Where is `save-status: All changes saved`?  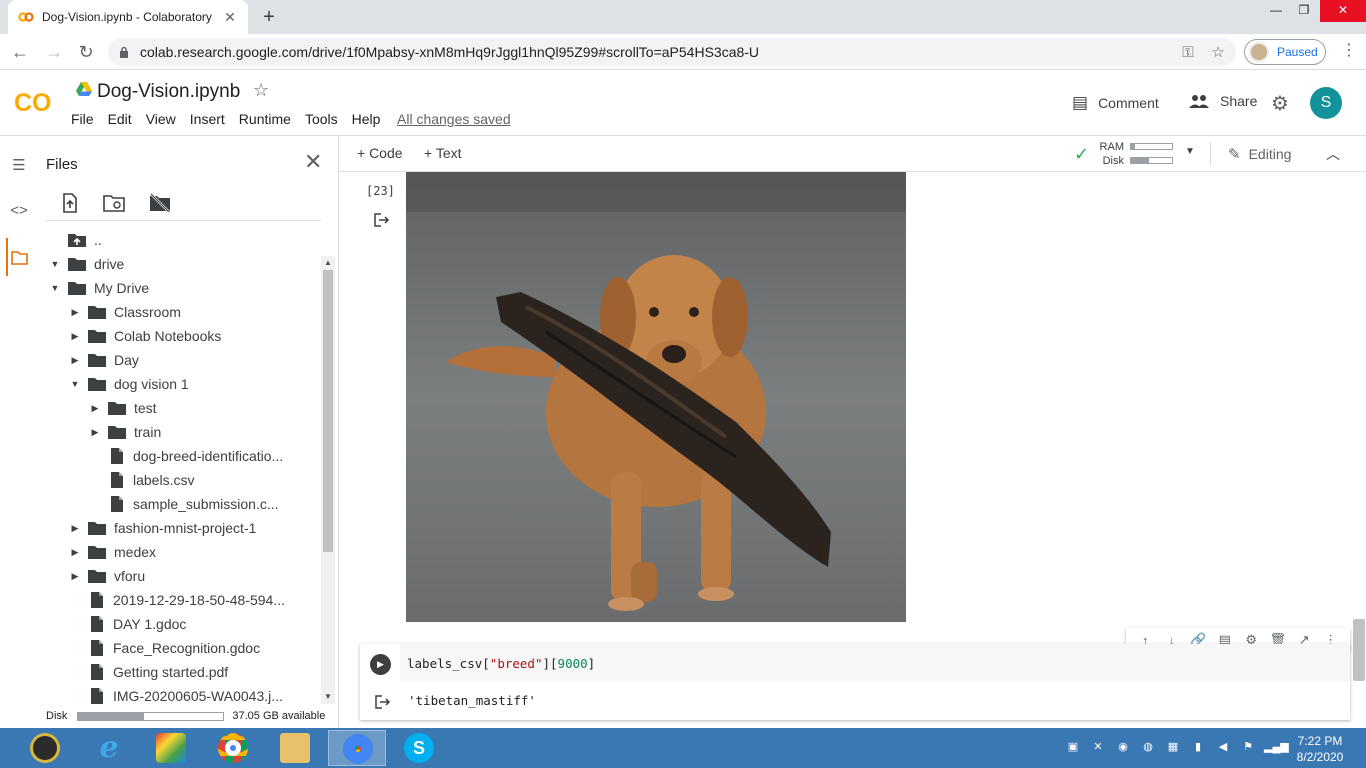
save-status: All changes saved is located at coordinates (454, 119).